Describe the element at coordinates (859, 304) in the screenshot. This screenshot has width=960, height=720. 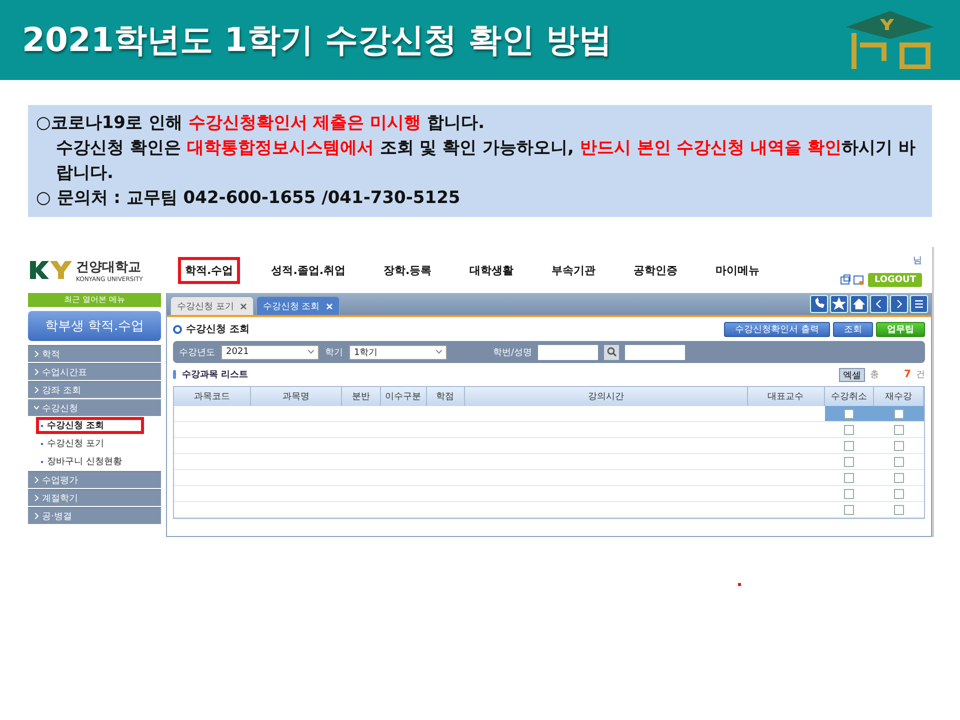
I see `home-icon` at that location.